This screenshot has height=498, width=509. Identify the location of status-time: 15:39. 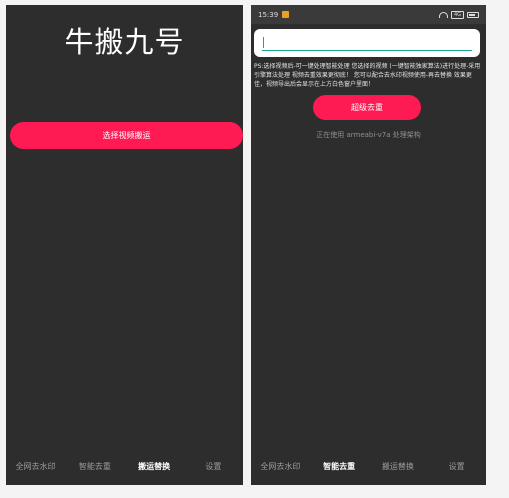
(268, 14).